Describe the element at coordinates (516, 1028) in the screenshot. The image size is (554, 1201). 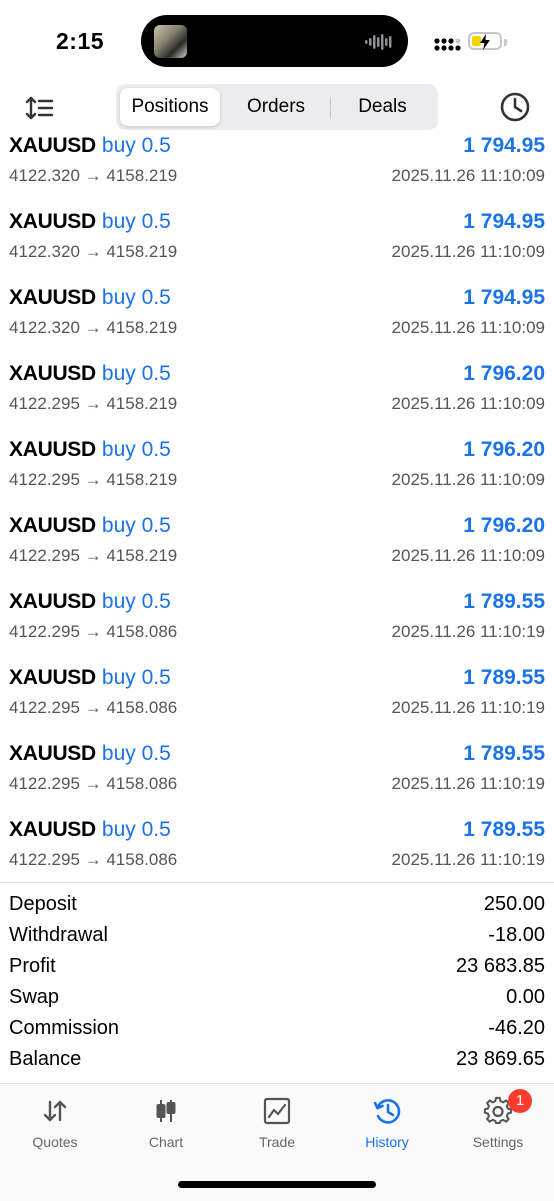
I see `summary-value: -46.20` at that location.